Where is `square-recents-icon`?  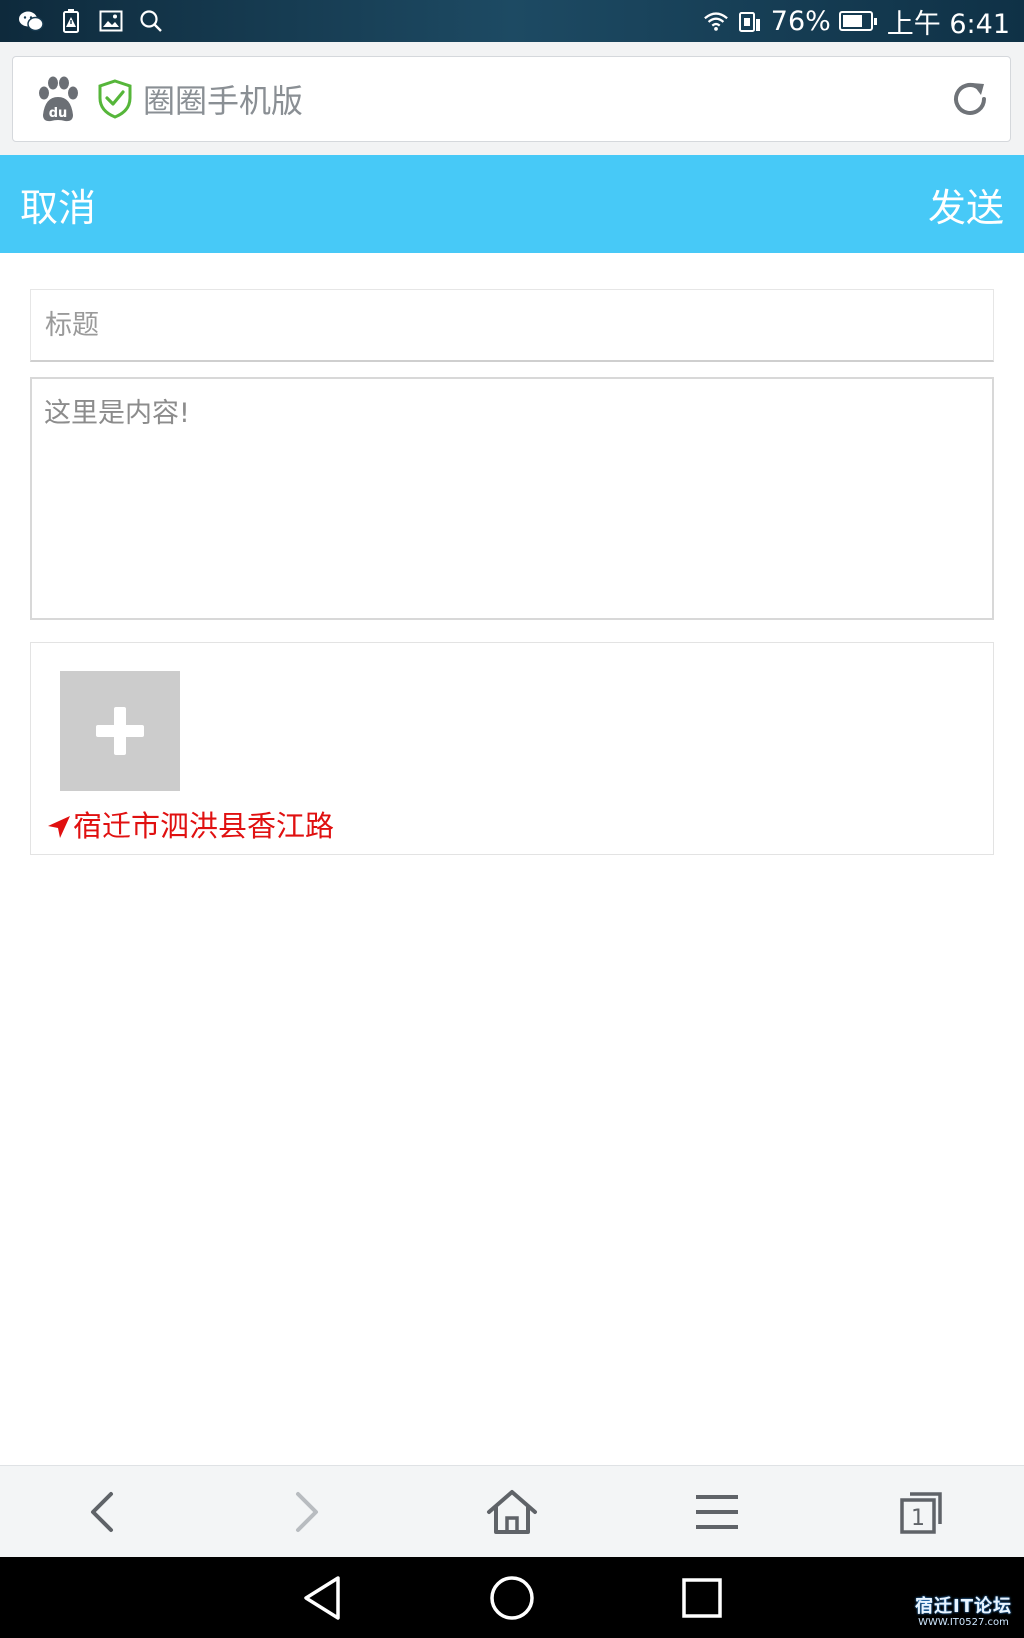 square-recents-icon is located at coordinates (702, 1597).